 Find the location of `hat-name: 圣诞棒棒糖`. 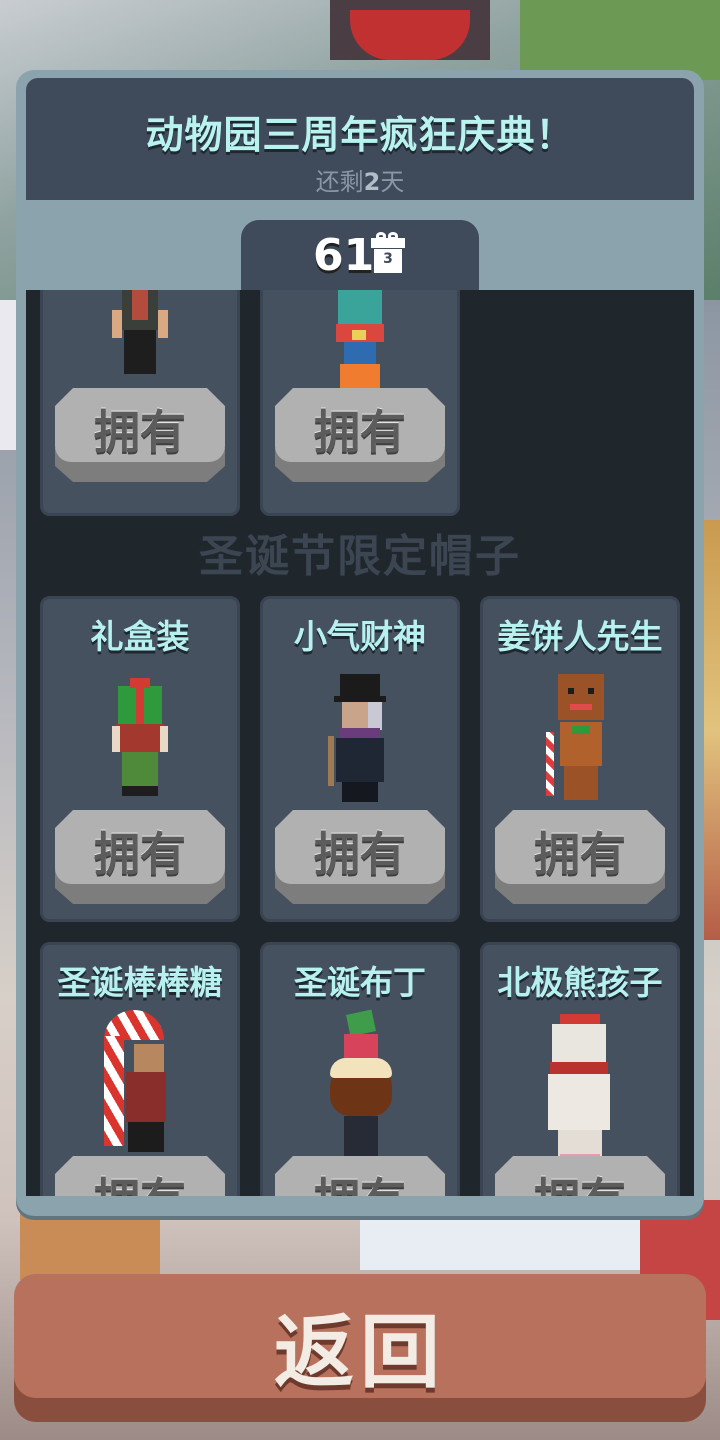

hat-name: 圣诞棒棒糖 is located at coordinates (140, 982).